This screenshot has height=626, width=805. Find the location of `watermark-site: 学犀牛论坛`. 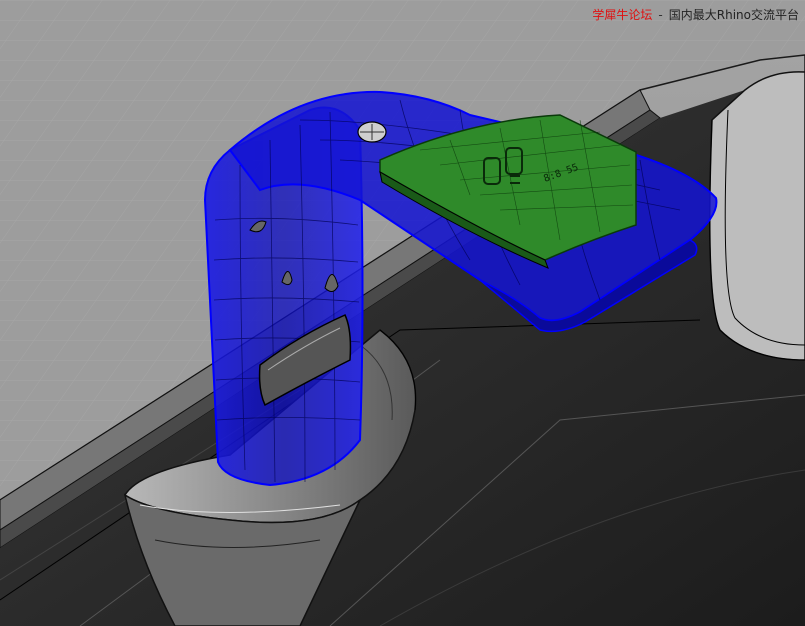

watermark-site: 学犀牛论坛 is located at coordinates (622, 15).